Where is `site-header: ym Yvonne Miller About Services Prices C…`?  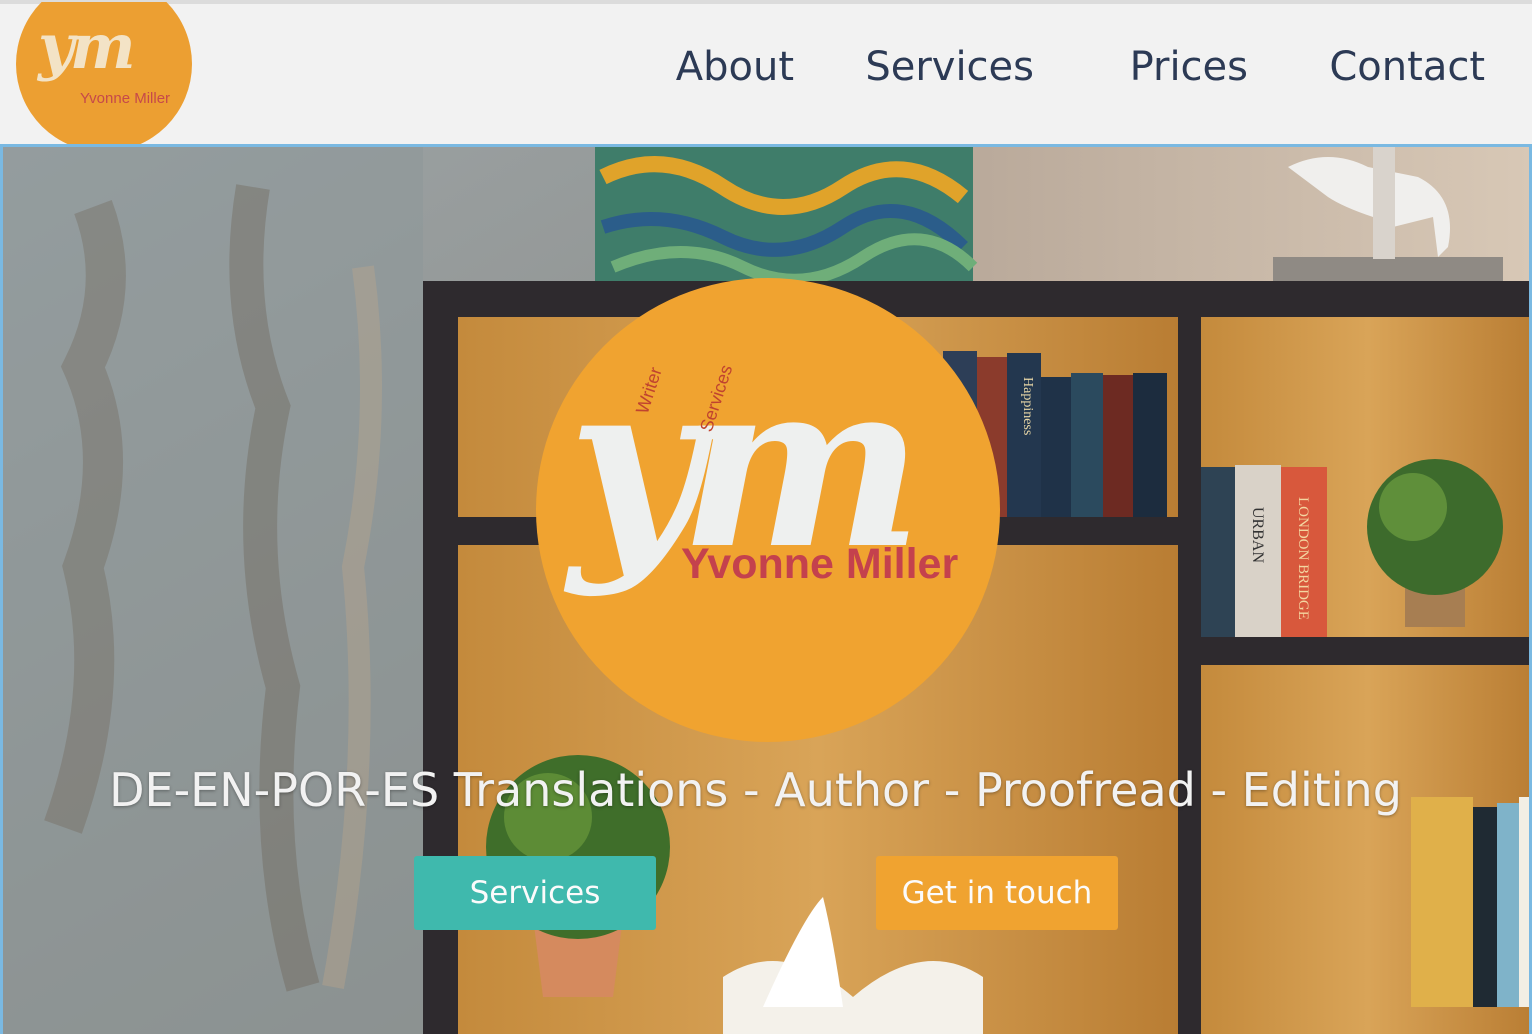 site-header: ym Yvonne Miller About Services Prices C… is located at coordinates (766, 77).